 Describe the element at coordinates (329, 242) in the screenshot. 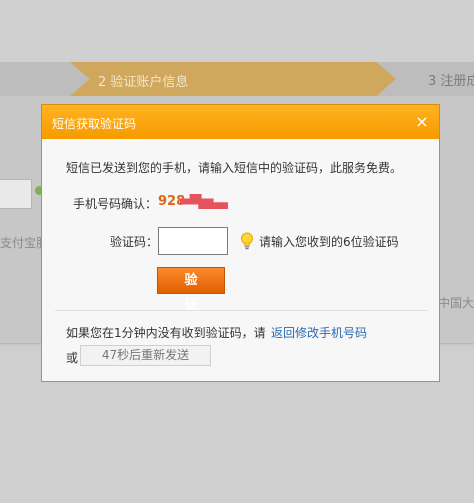

I see `code-hint: 请输入您收到的6位验证码` at that location.